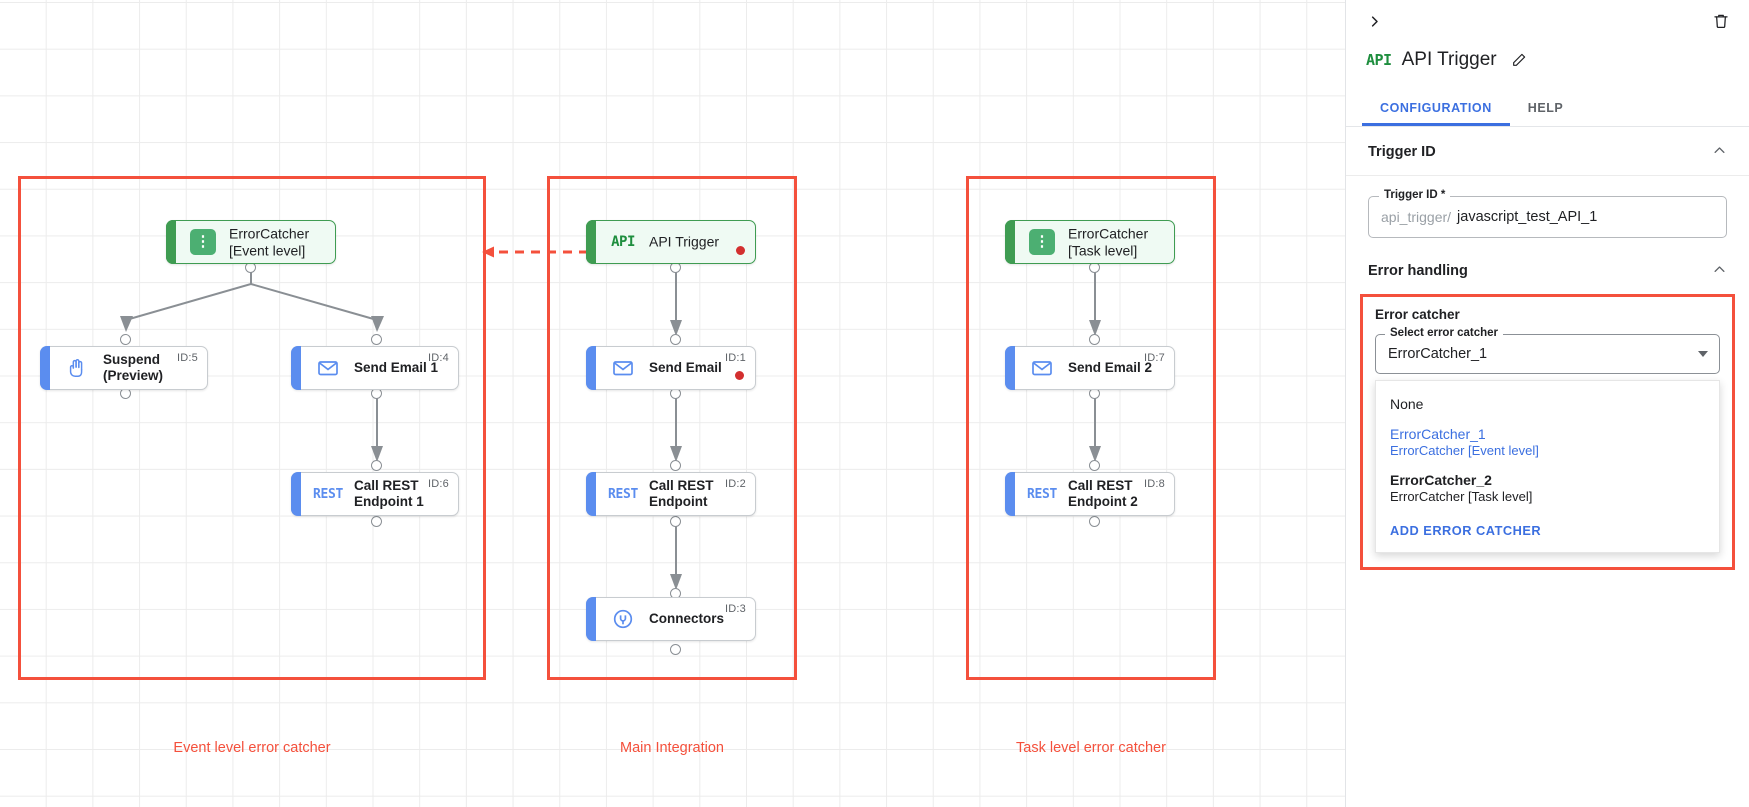 This screenshot has height=807, width=1749. Describe the element at coordinates (735, 609) in the screenshot. I see `node-id-badge: ID:3` at that location.